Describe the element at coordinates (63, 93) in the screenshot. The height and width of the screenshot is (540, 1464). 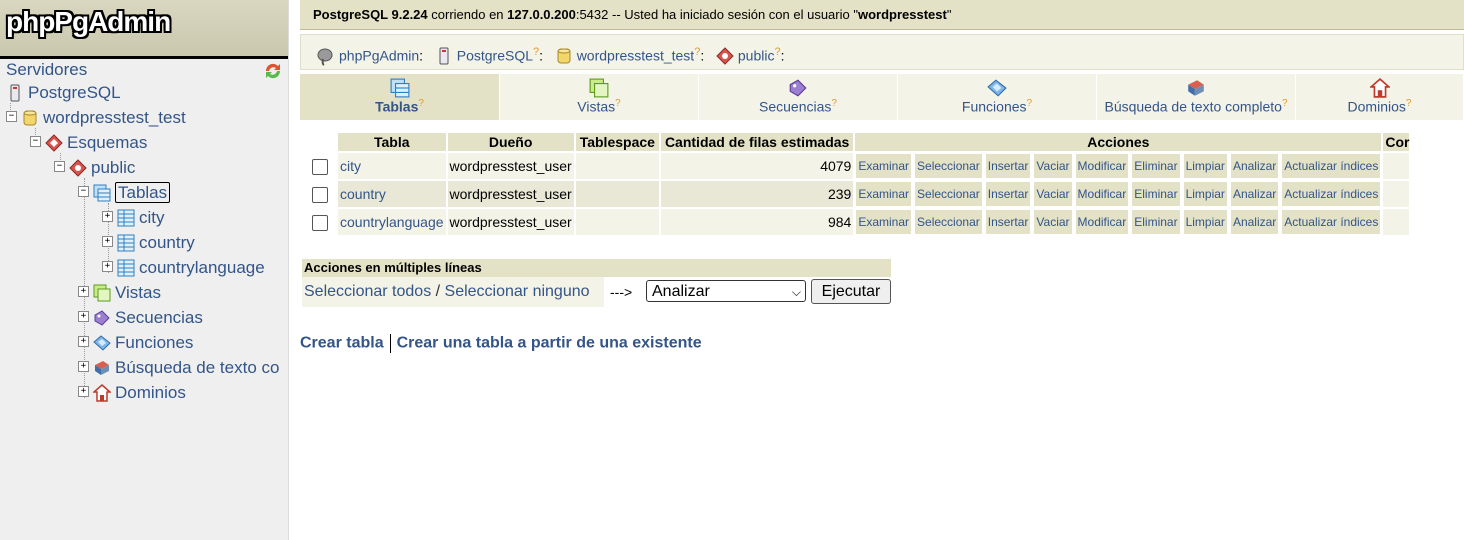
I see `tree-server-postgresql: PostgreSQL` at that location.